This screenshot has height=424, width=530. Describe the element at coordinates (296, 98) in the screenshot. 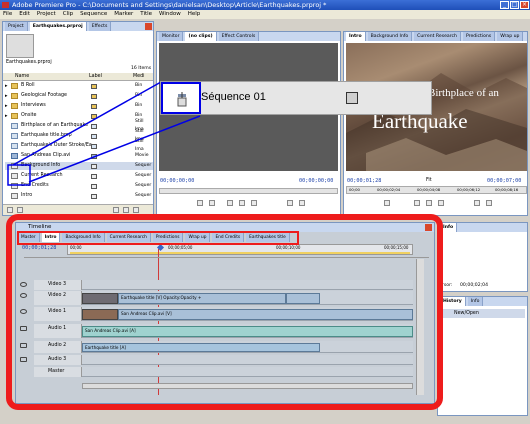

I see `sequence-callout-box: Séquence 01` at that location.